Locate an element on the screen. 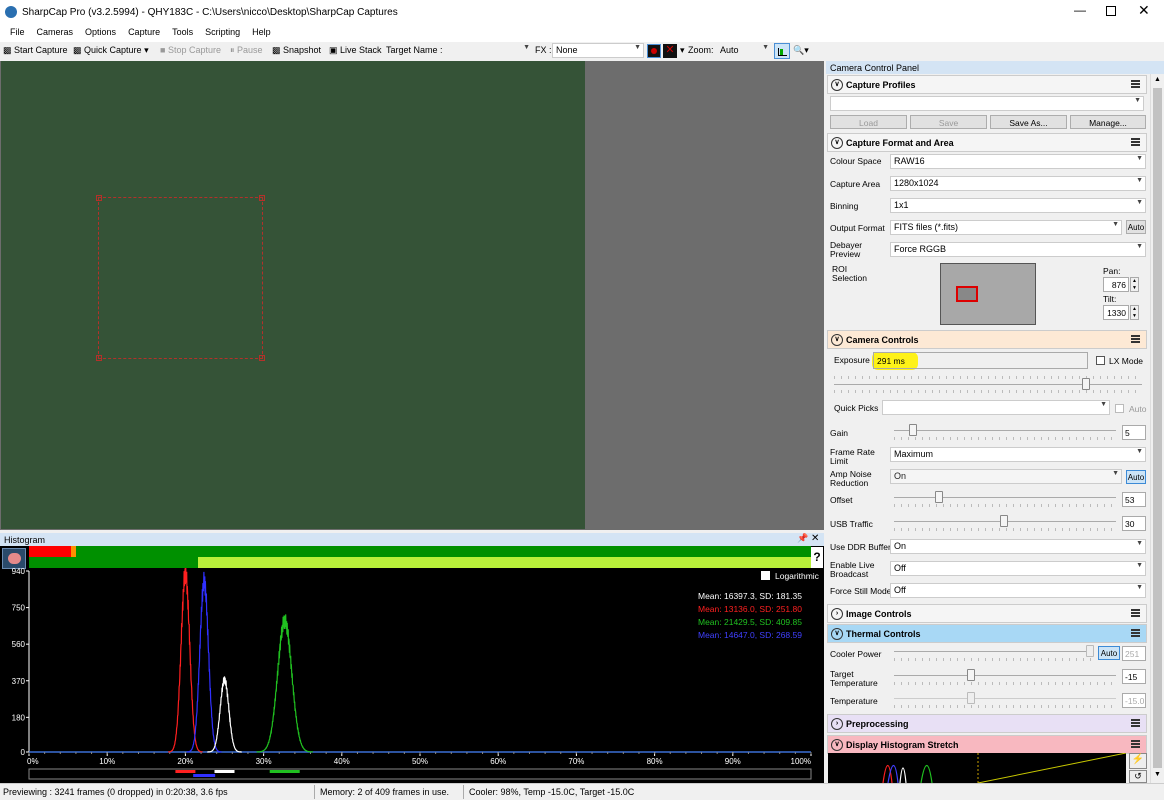  capture-area-select: 1280x1024 ▼ is located at coordinates (1018, 183).